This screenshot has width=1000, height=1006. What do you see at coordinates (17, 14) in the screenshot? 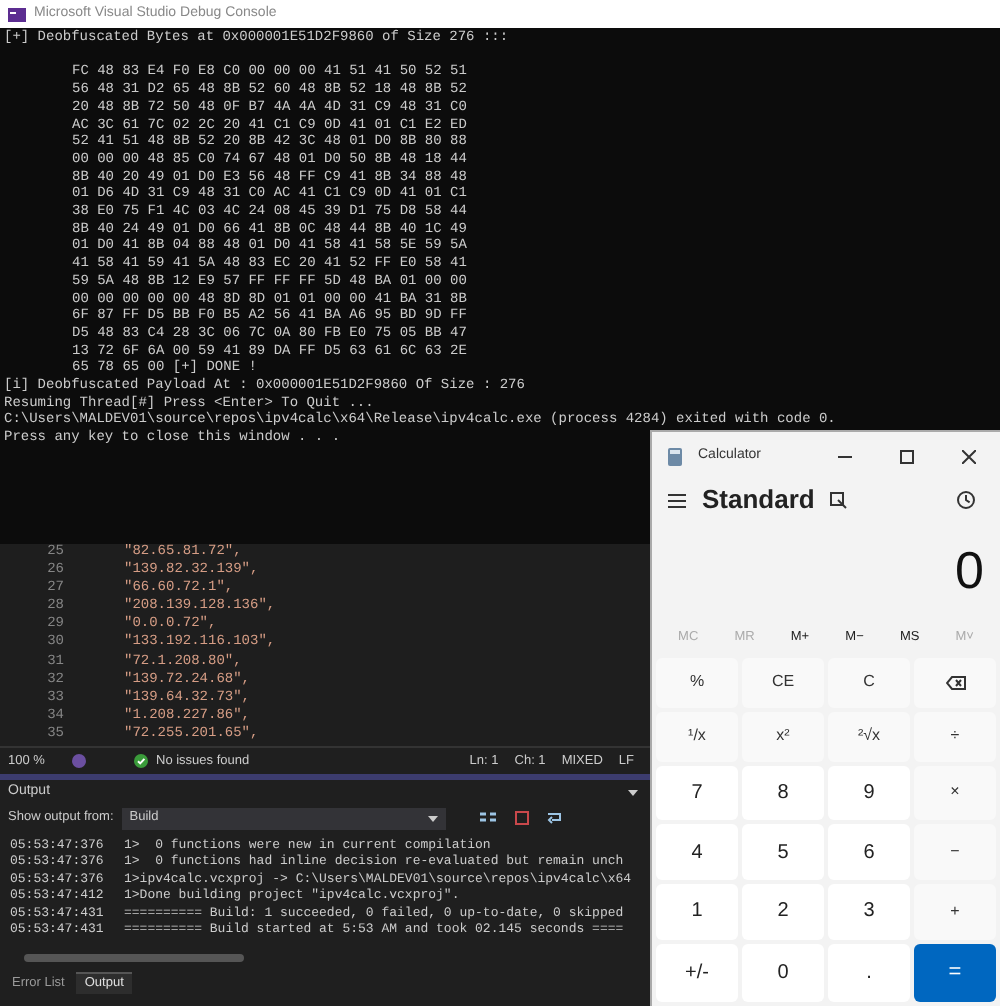
I see `console-icon` at bounding box center [17, 14].